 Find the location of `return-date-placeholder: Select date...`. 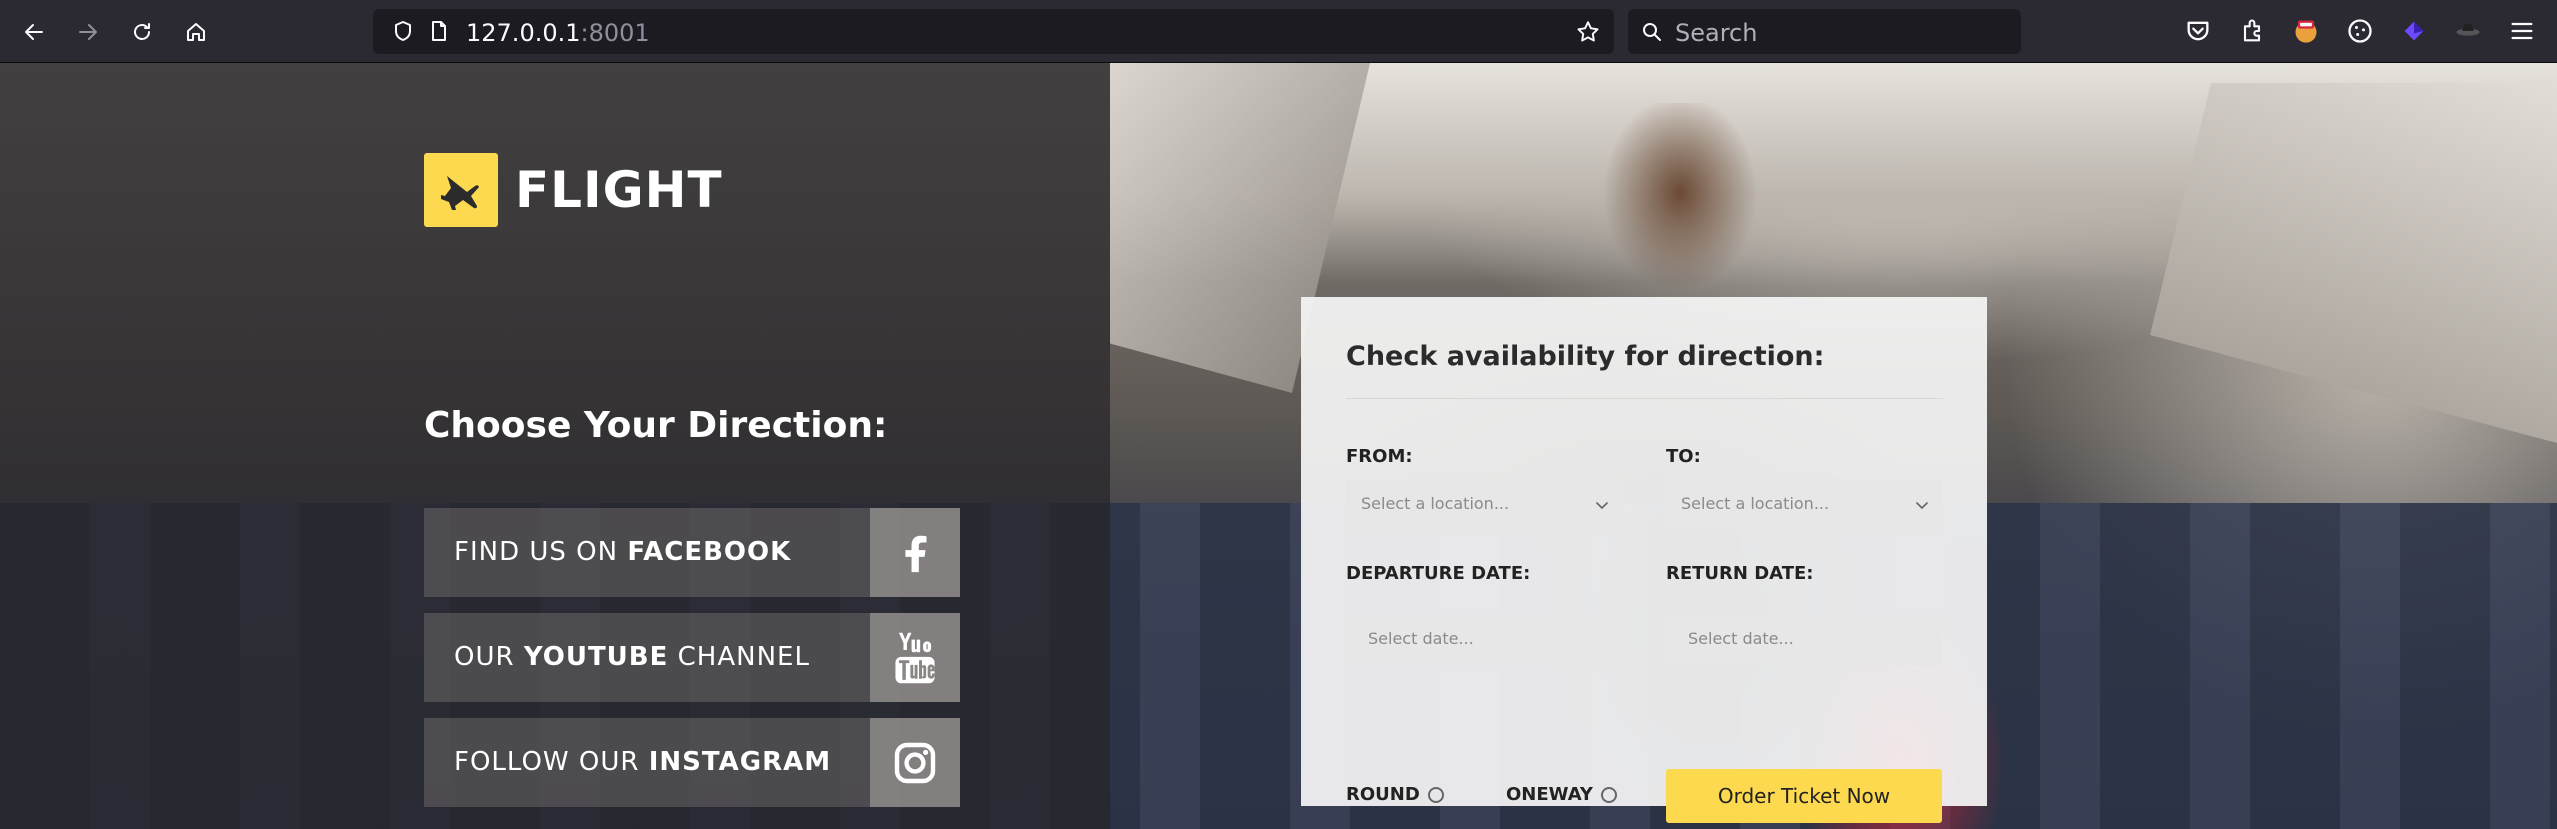

return-date-placeholder: Select date... is located at coordinates (1741, 638).